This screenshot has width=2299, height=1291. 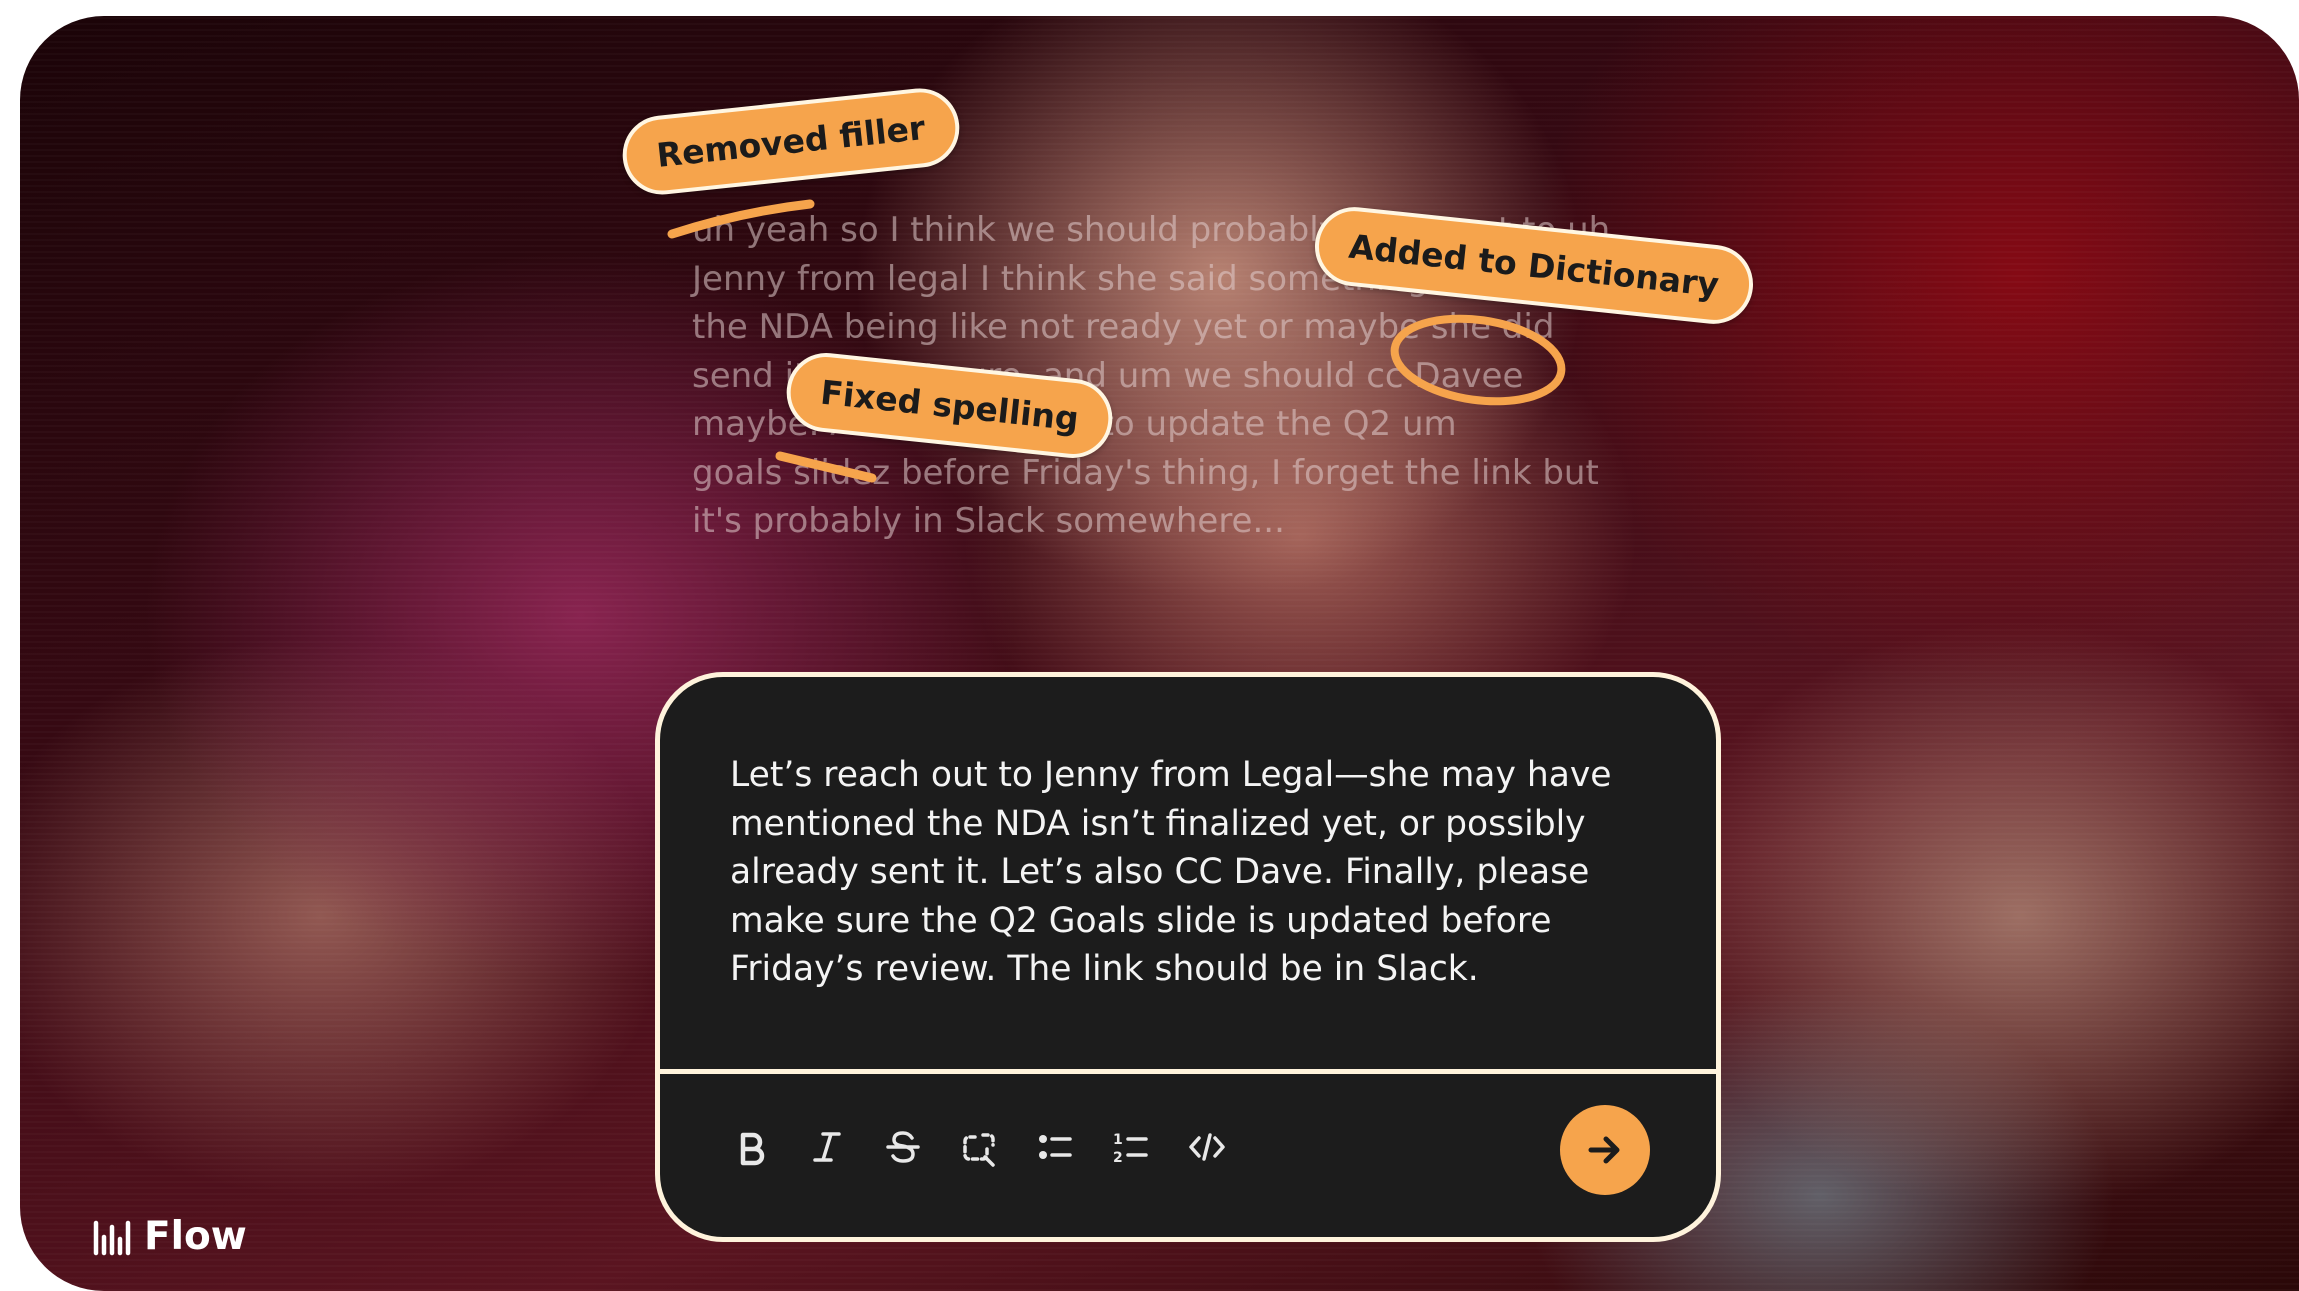 What do you see at coordinates (112, 1237) in the screenshot?
I see `waveform-icon` at bounding box center [112, 1237].